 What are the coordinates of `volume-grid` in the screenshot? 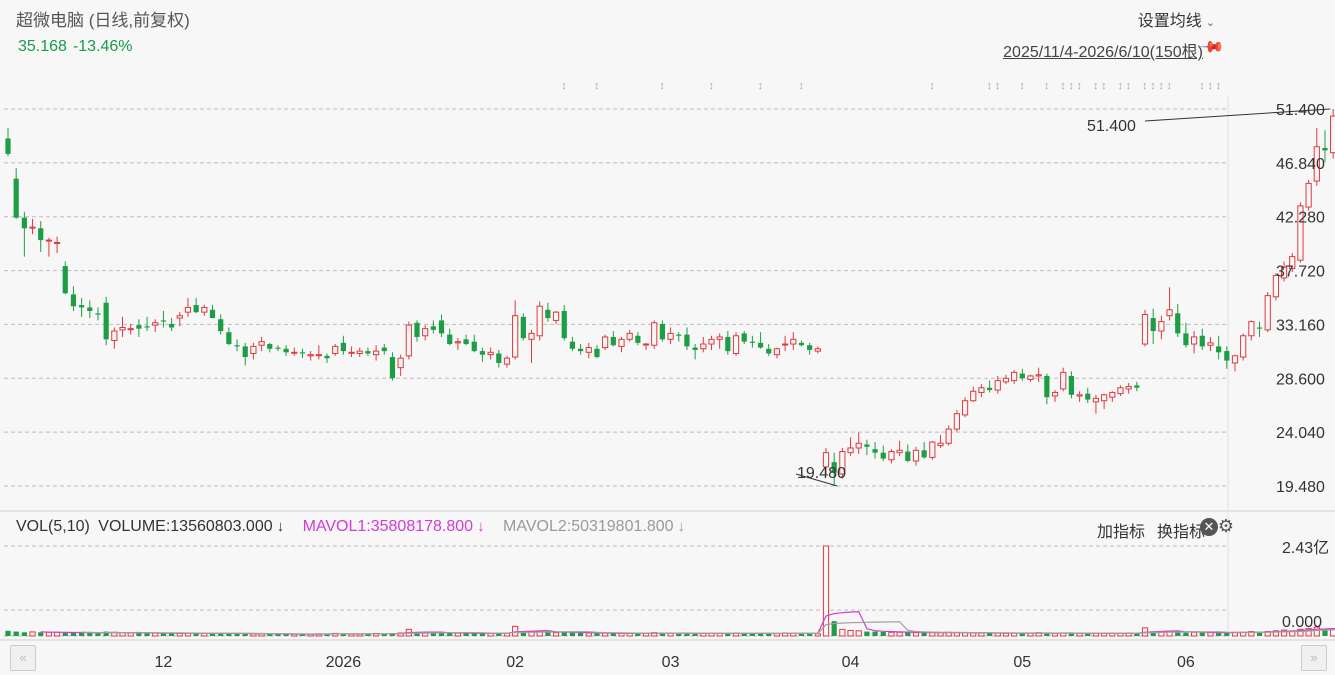 It's located at (616, 591).